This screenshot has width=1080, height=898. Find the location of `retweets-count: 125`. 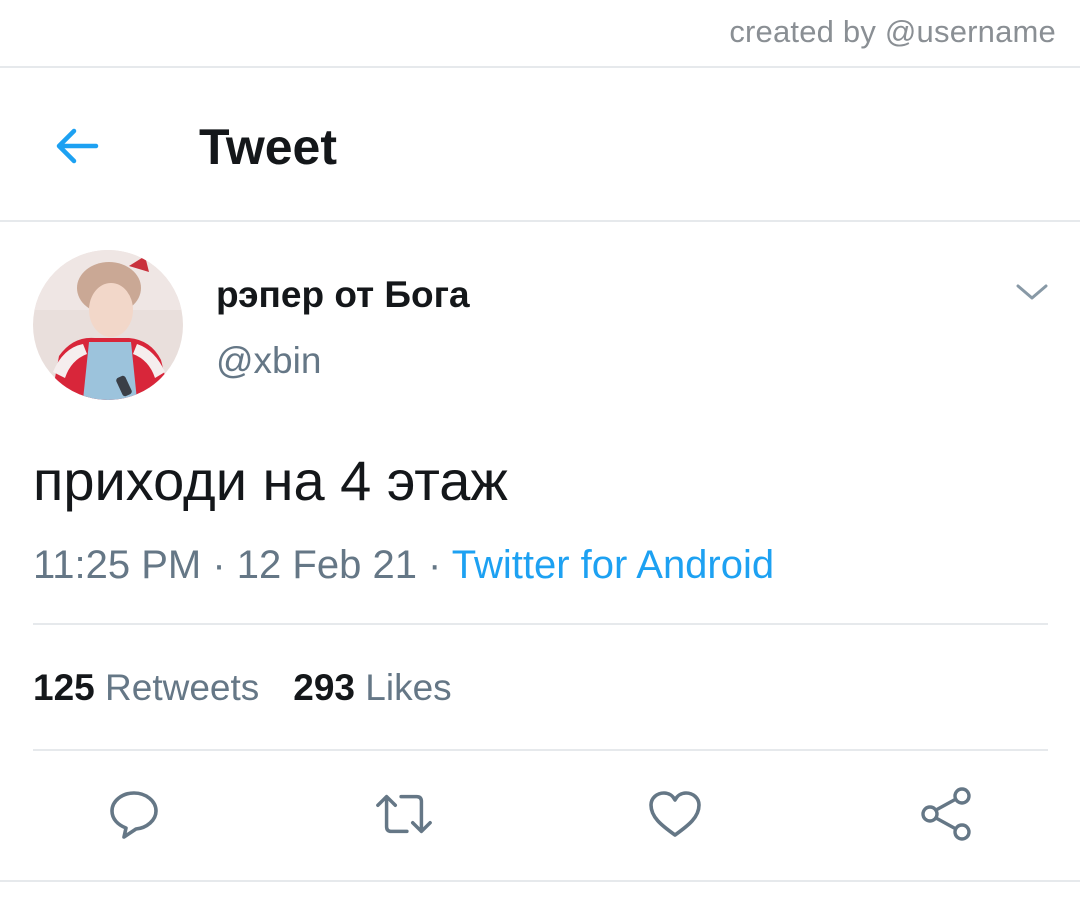

retweets-count: 125 is located at coordinates (64, 687).